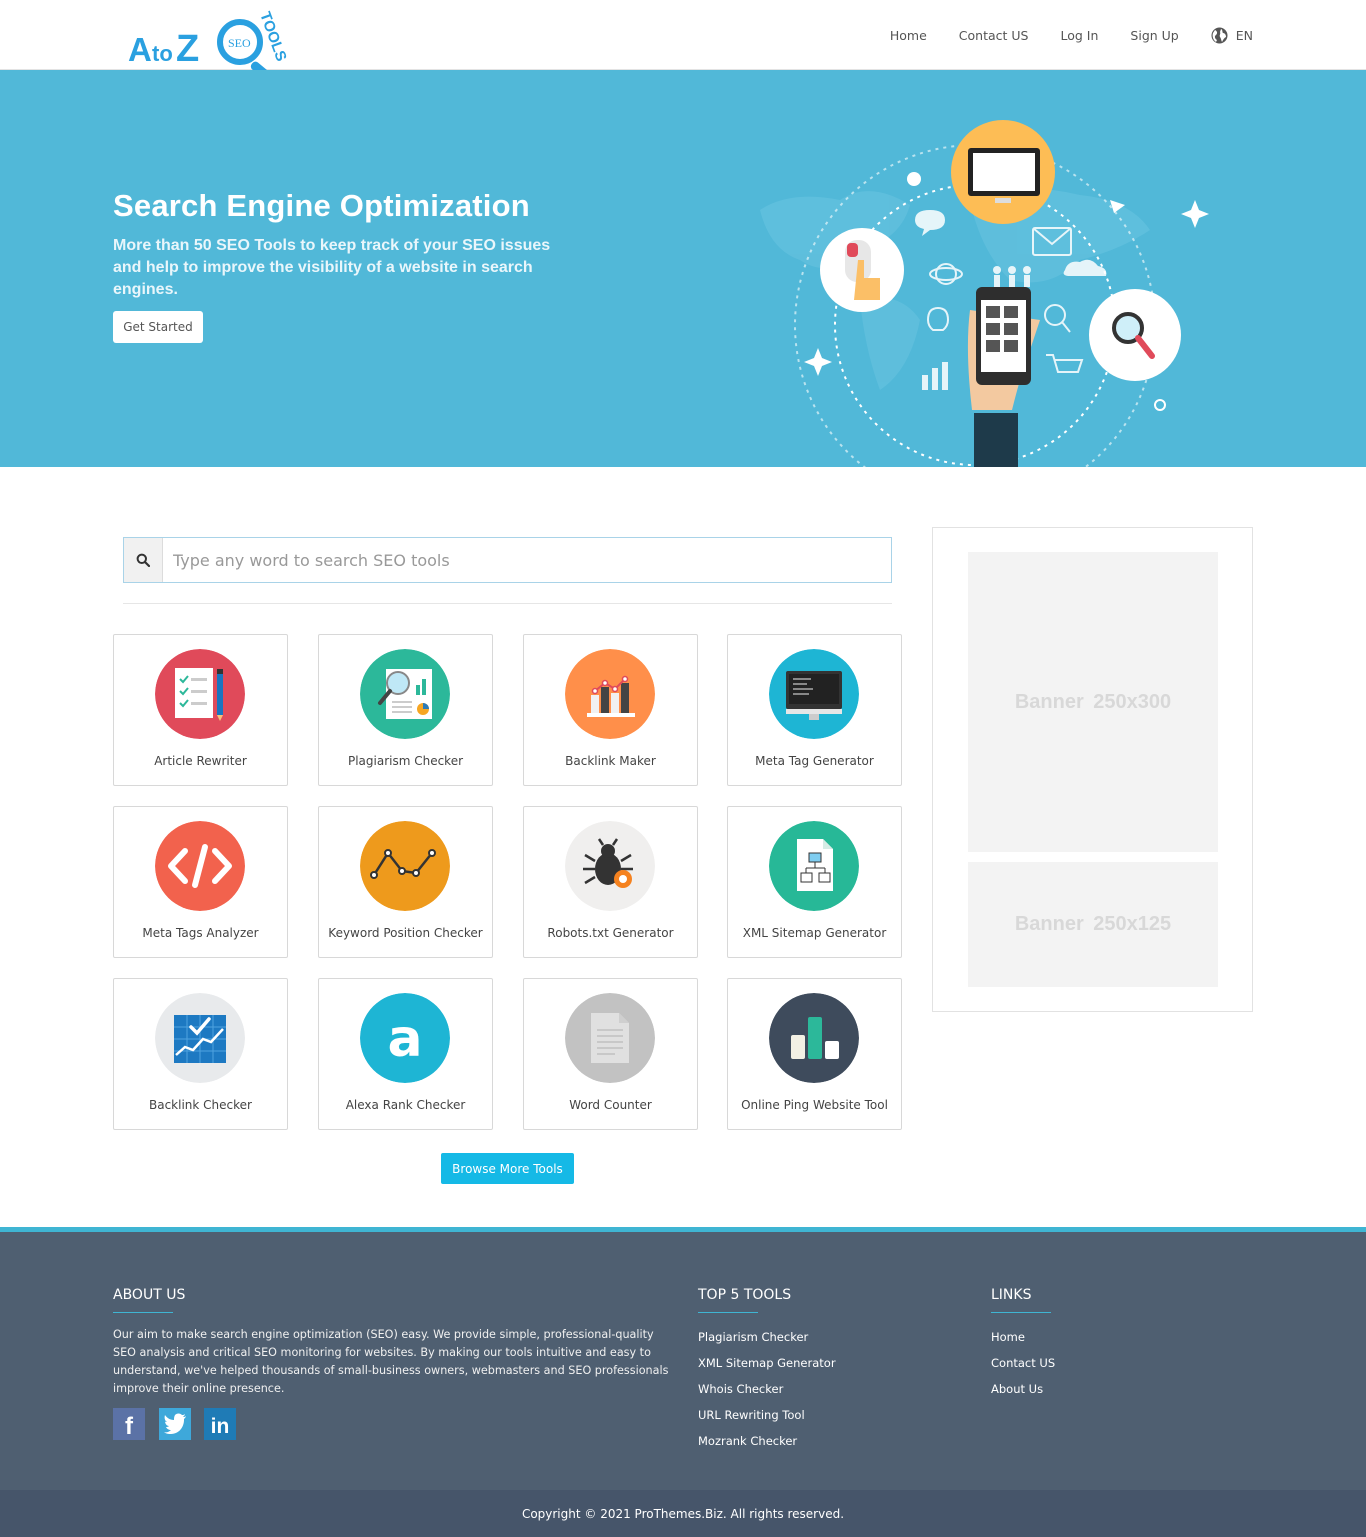  Describe the element at coordinates (507, 603) in the screenshot. I see `search-divider` at that location.